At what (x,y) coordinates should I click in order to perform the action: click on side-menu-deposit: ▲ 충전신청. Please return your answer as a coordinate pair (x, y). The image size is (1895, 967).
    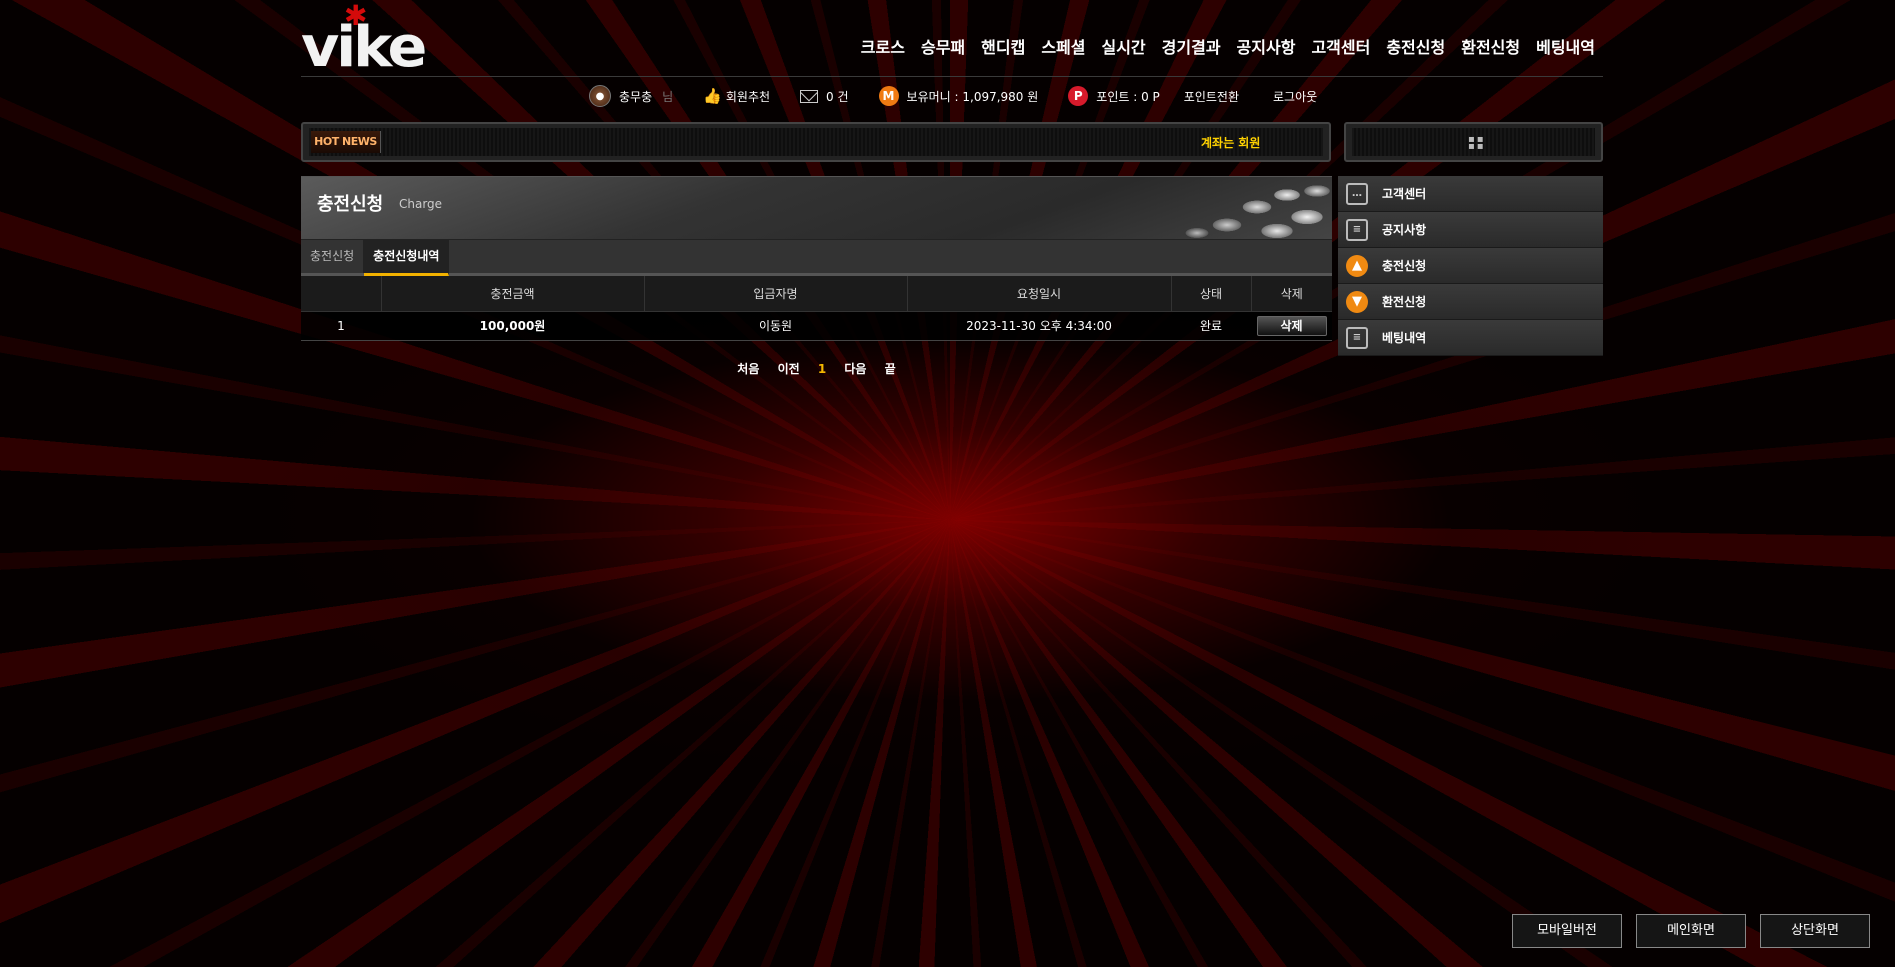
    Looking at the image, I should click on (1470, 266).